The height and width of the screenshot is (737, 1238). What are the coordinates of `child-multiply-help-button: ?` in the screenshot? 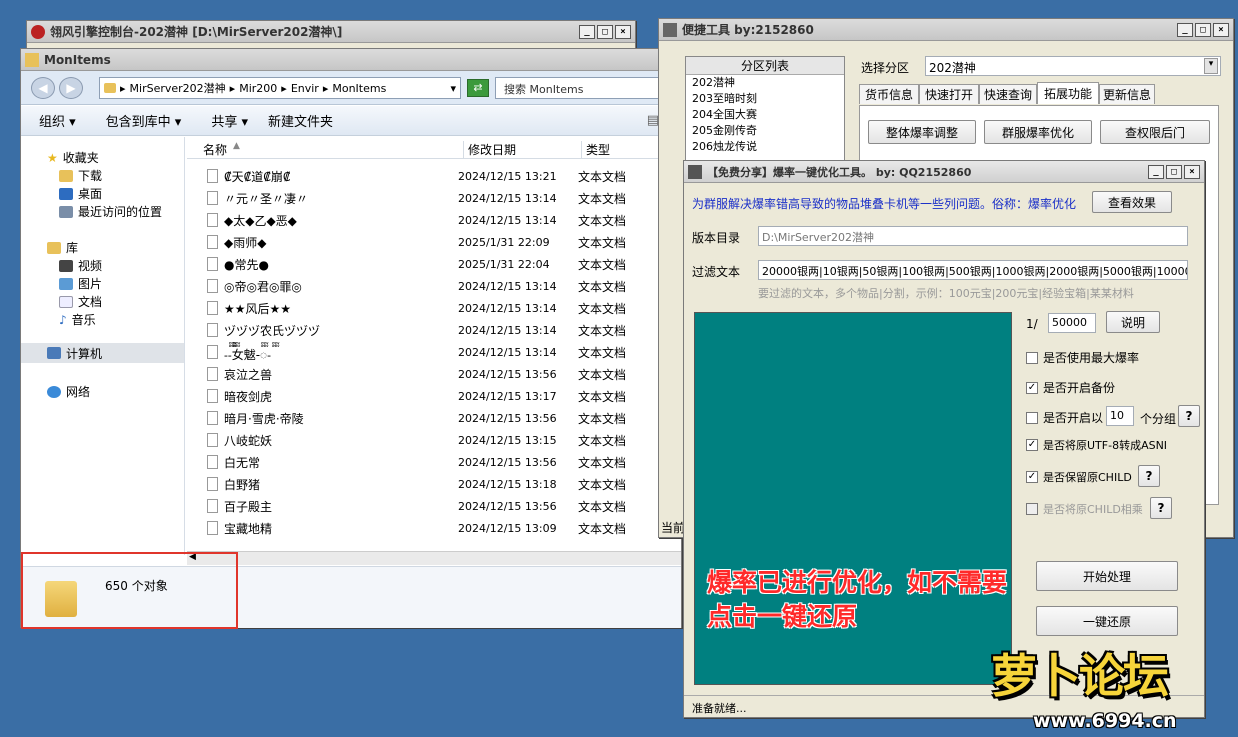 It's located at (1161, 508).